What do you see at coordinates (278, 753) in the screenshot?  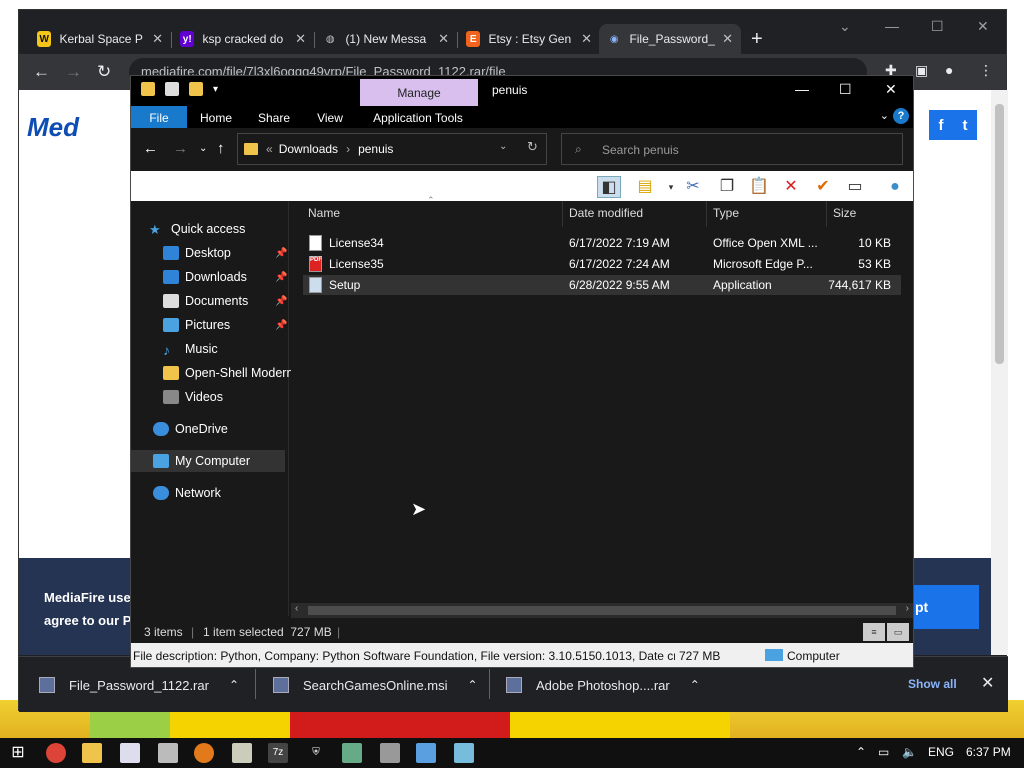 I see `7zip-icon: 7z` at bounding box center [278, 753].